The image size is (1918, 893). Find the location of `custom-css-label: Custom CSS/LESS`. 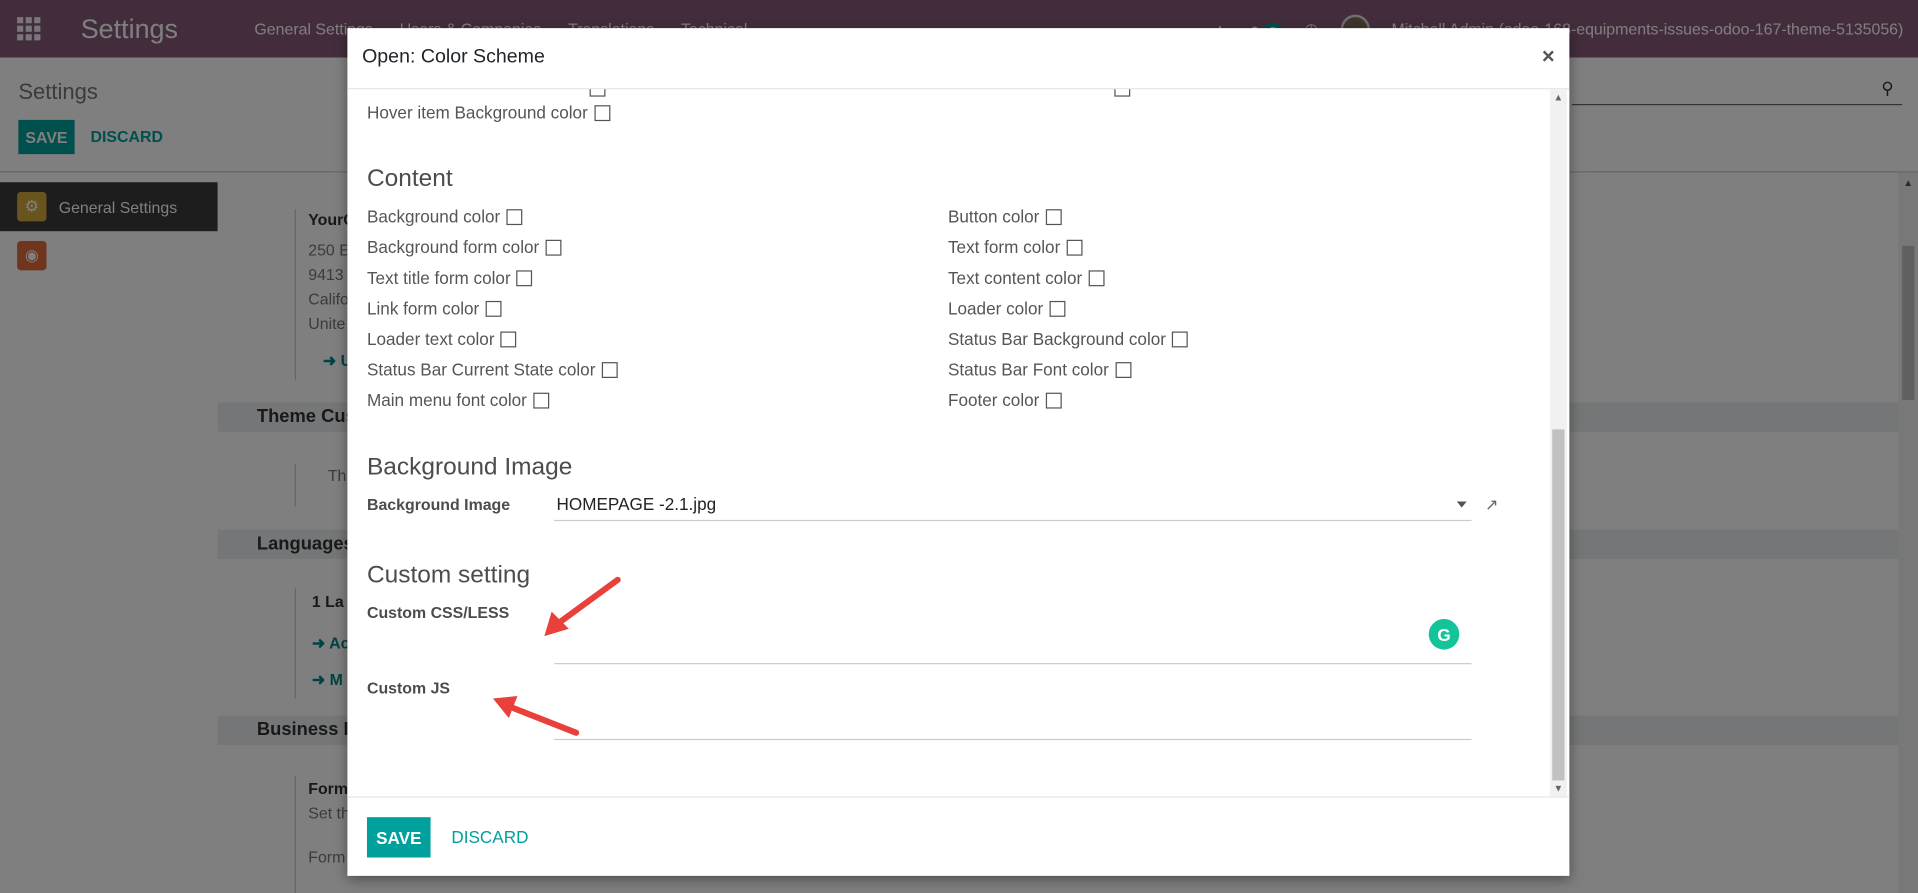

custom-css-label: Custom CSS/LESS is located at coordinates (438, 612).